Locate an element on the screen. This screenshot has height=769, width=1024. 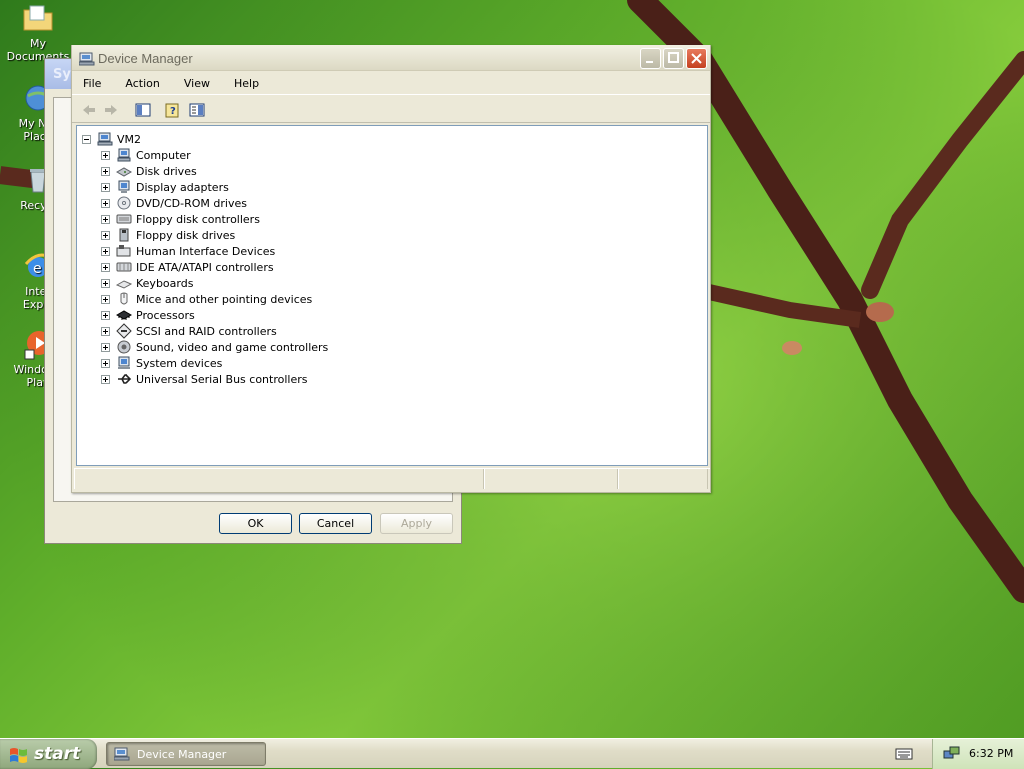
back-icon is located at coordinates (89, 110).